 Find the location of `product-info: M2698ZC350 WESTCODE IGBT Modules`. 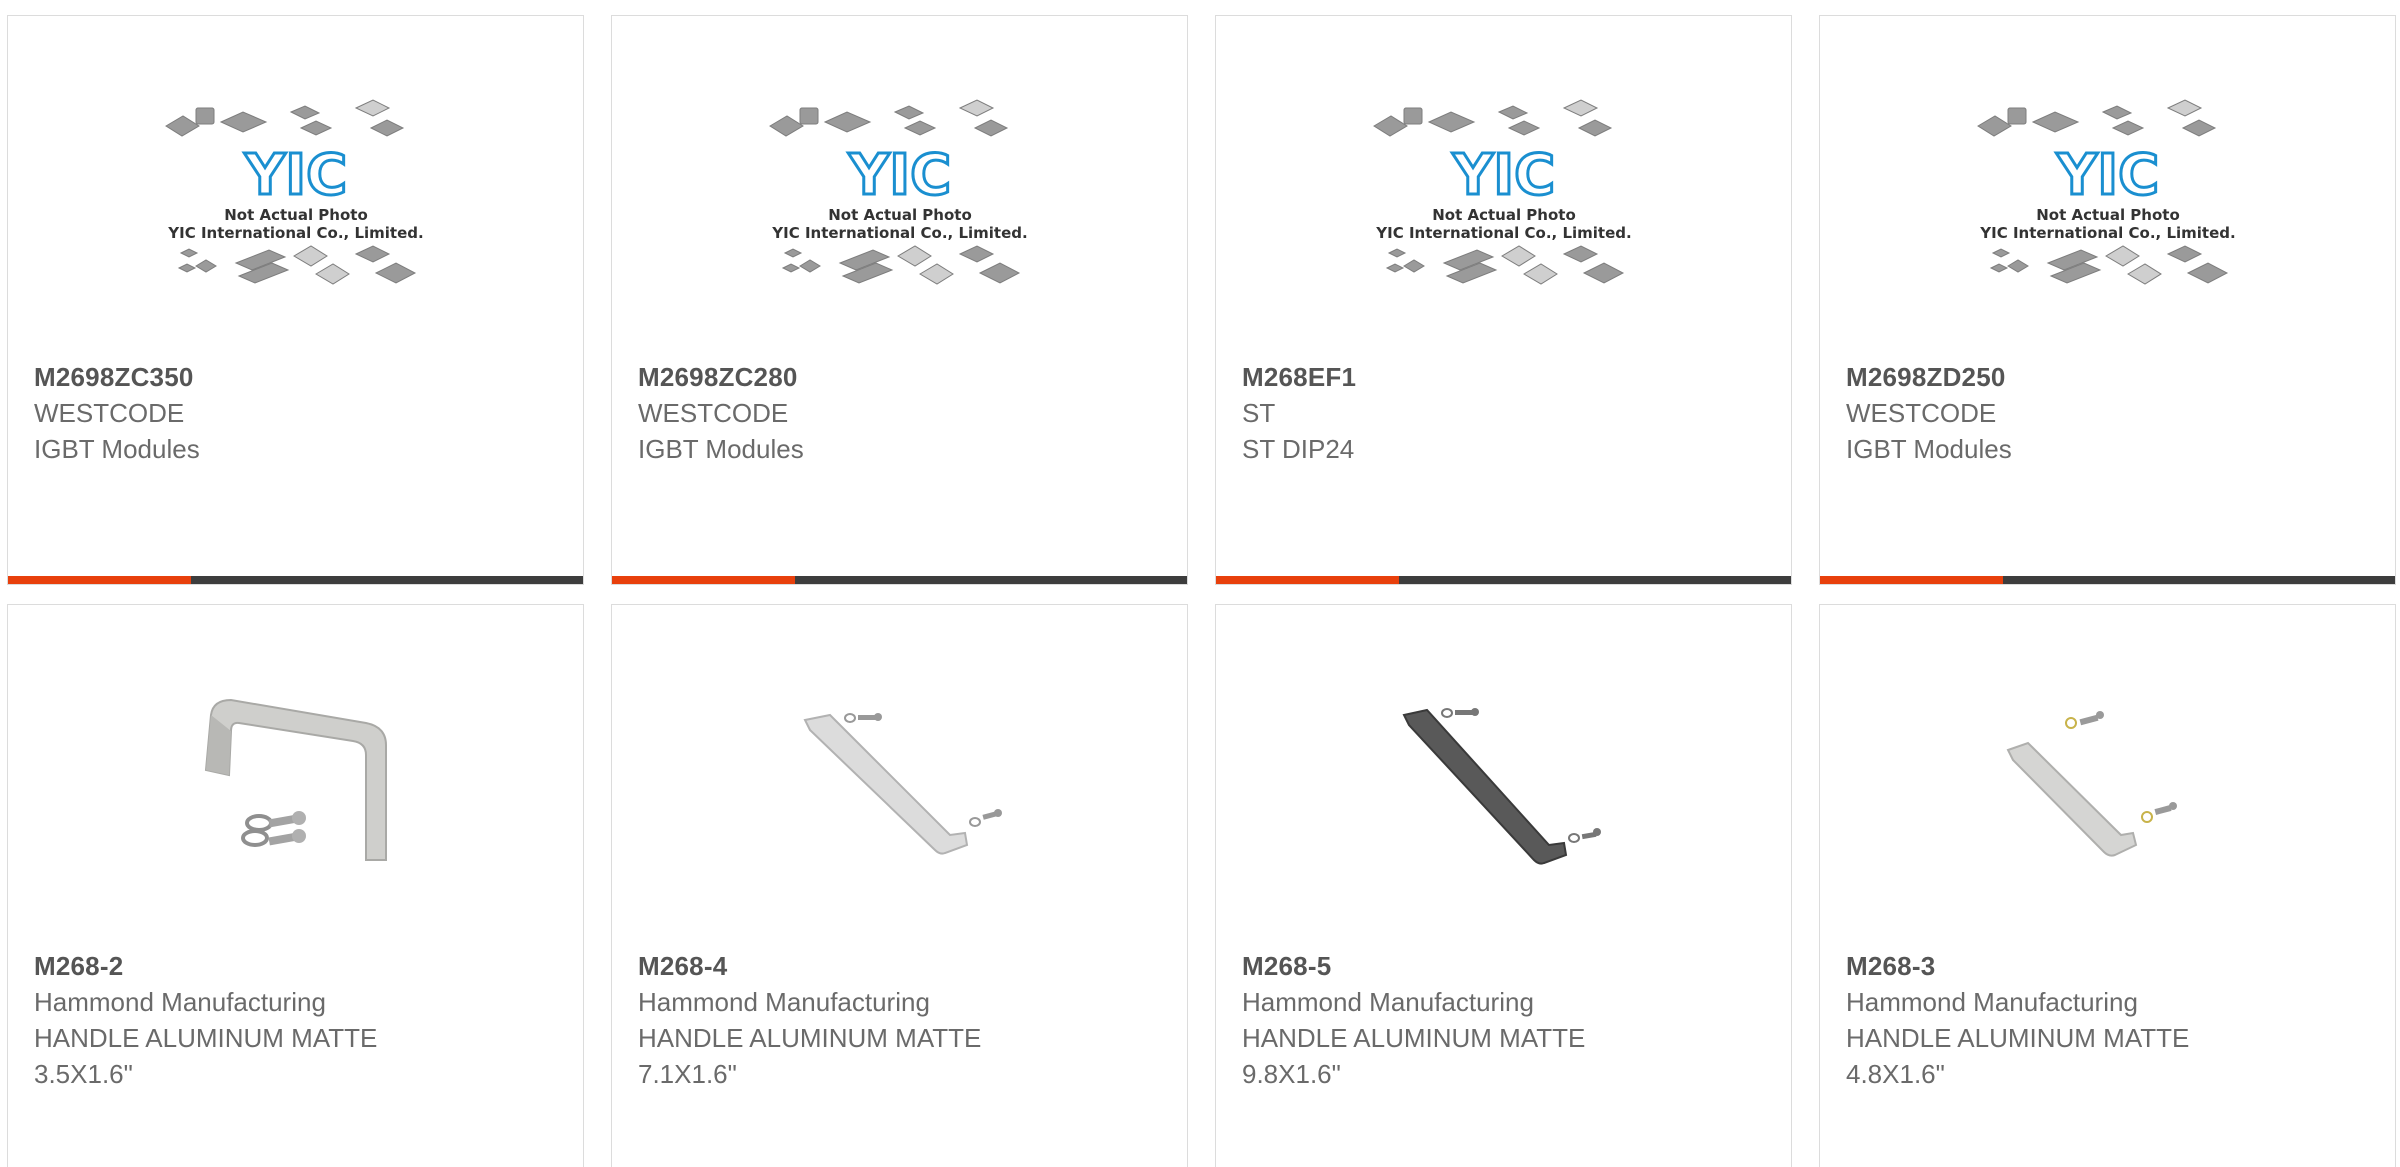

product-info: M2698ZC350 WESTCODE IGBT Modules is located at coordinates (298, 413).